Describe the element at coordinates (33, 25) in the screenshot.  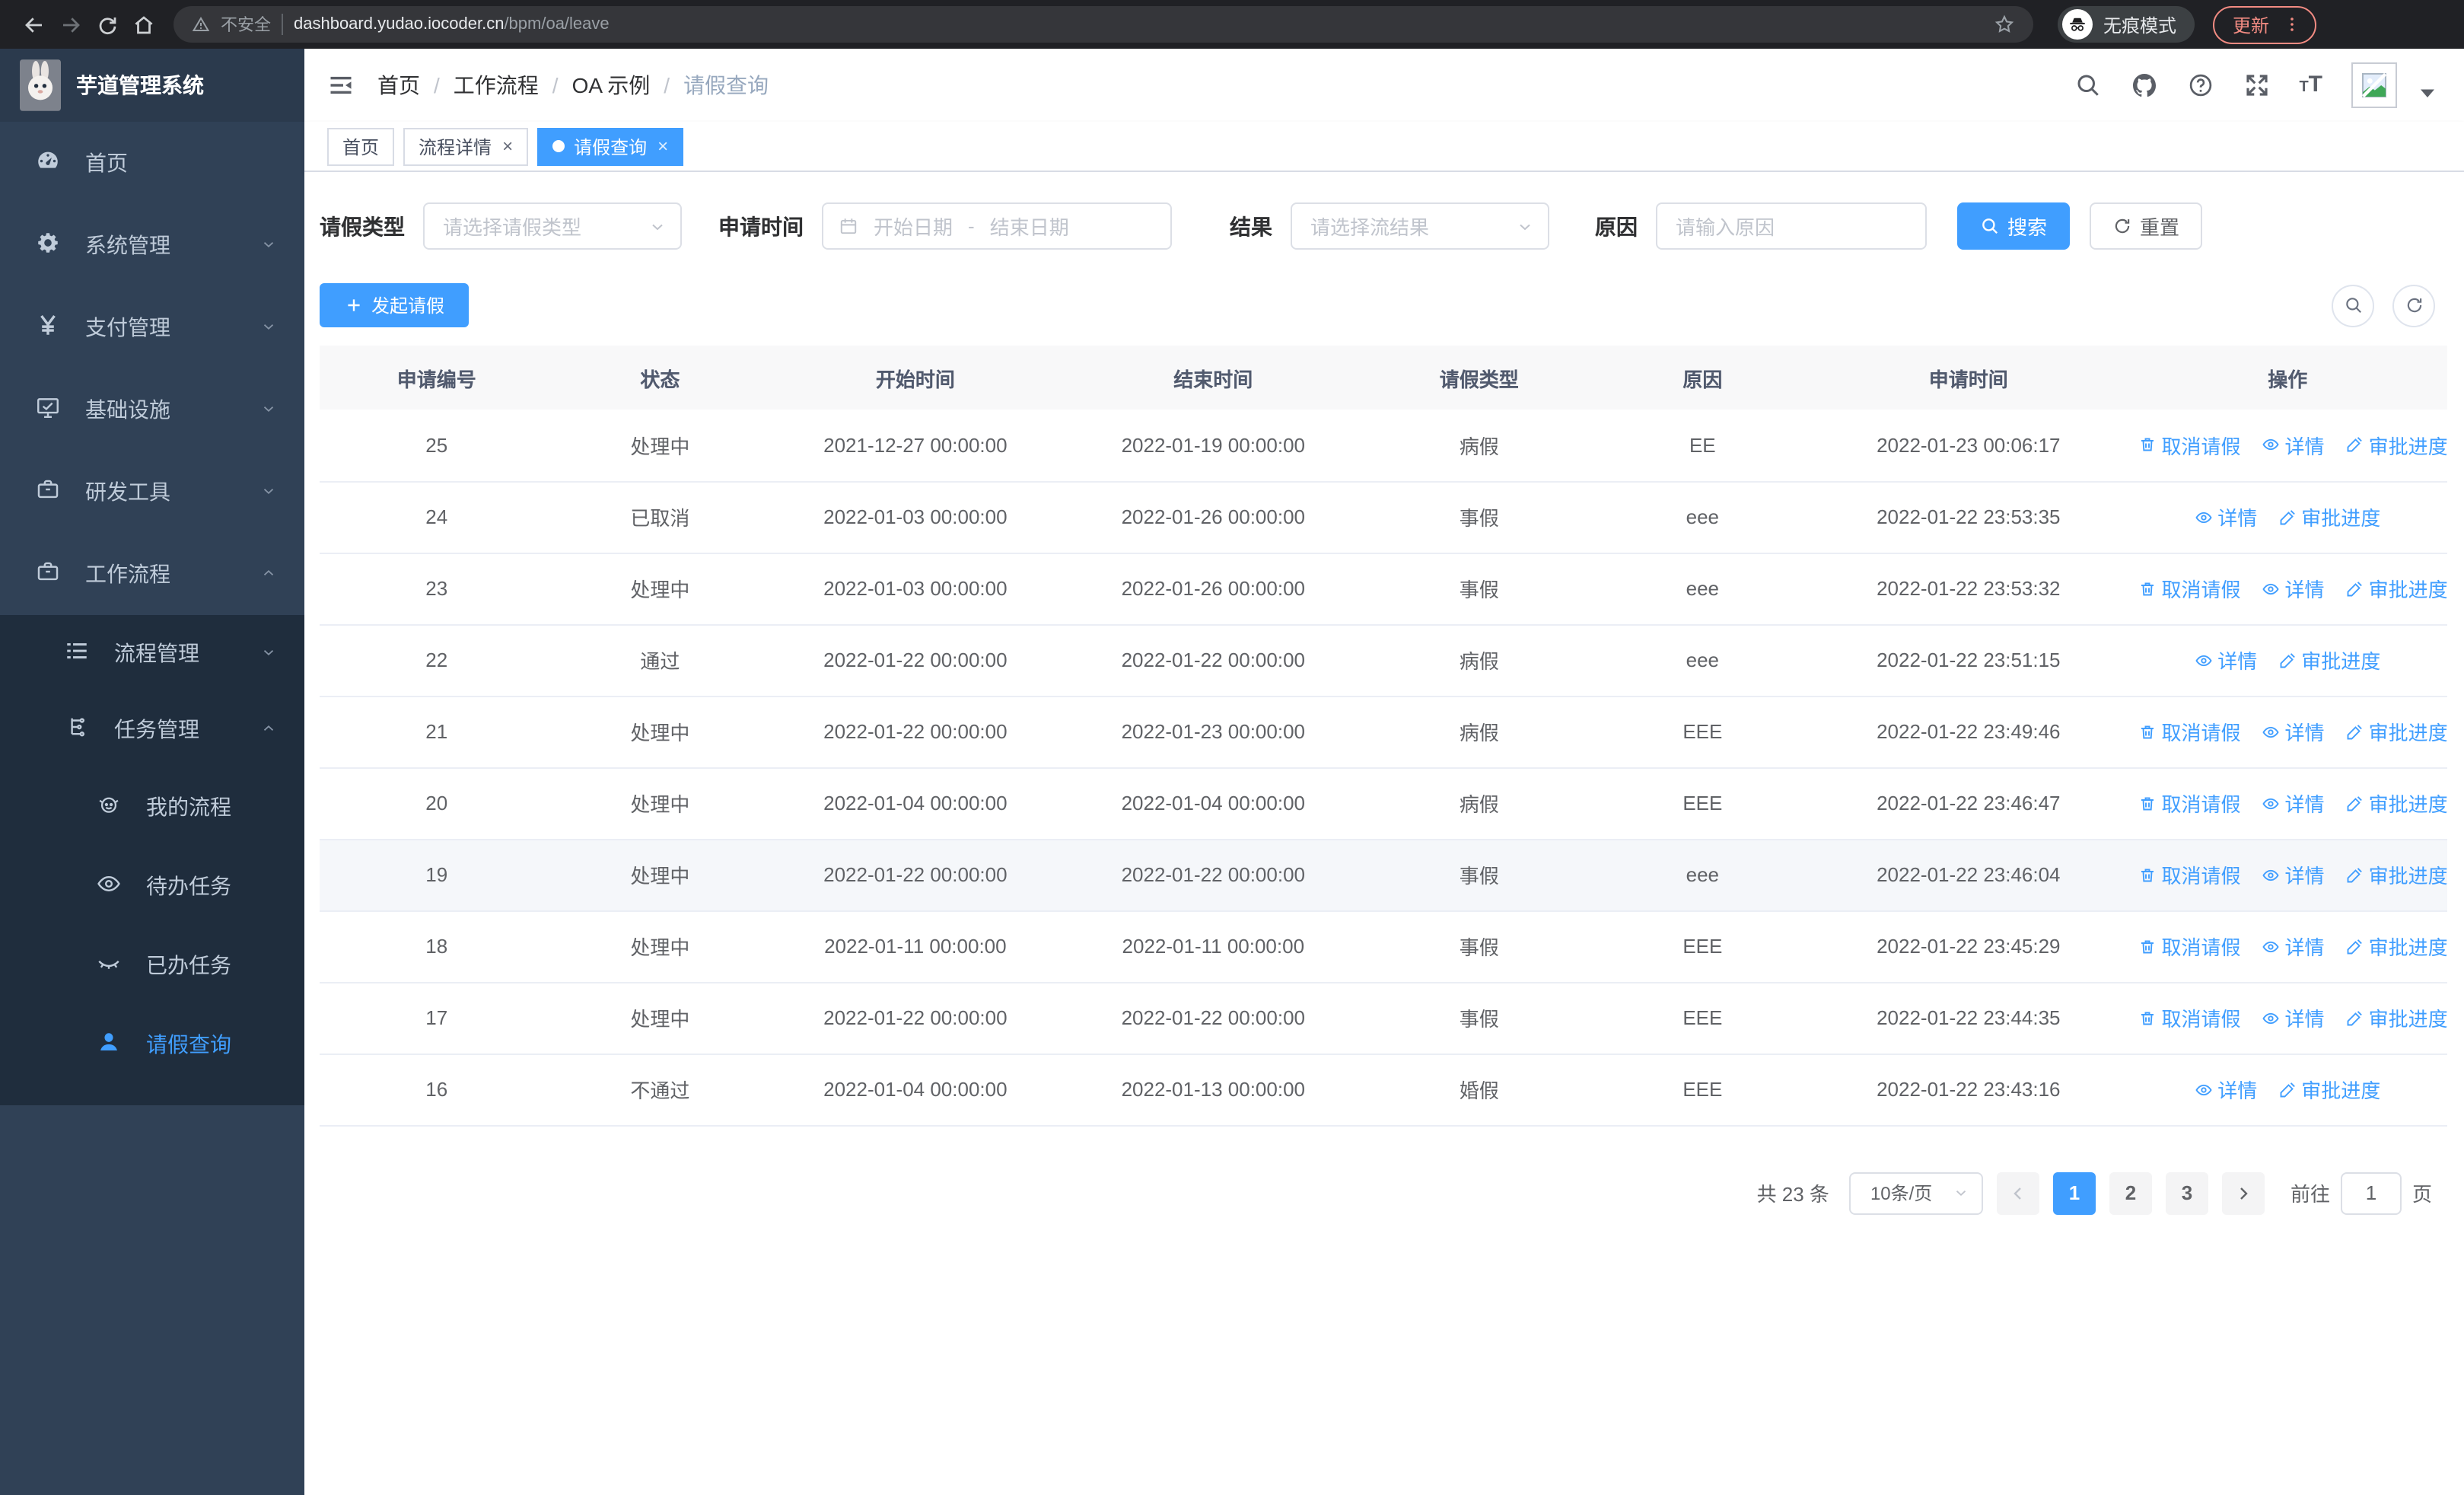
I see `back-icon` at that location.